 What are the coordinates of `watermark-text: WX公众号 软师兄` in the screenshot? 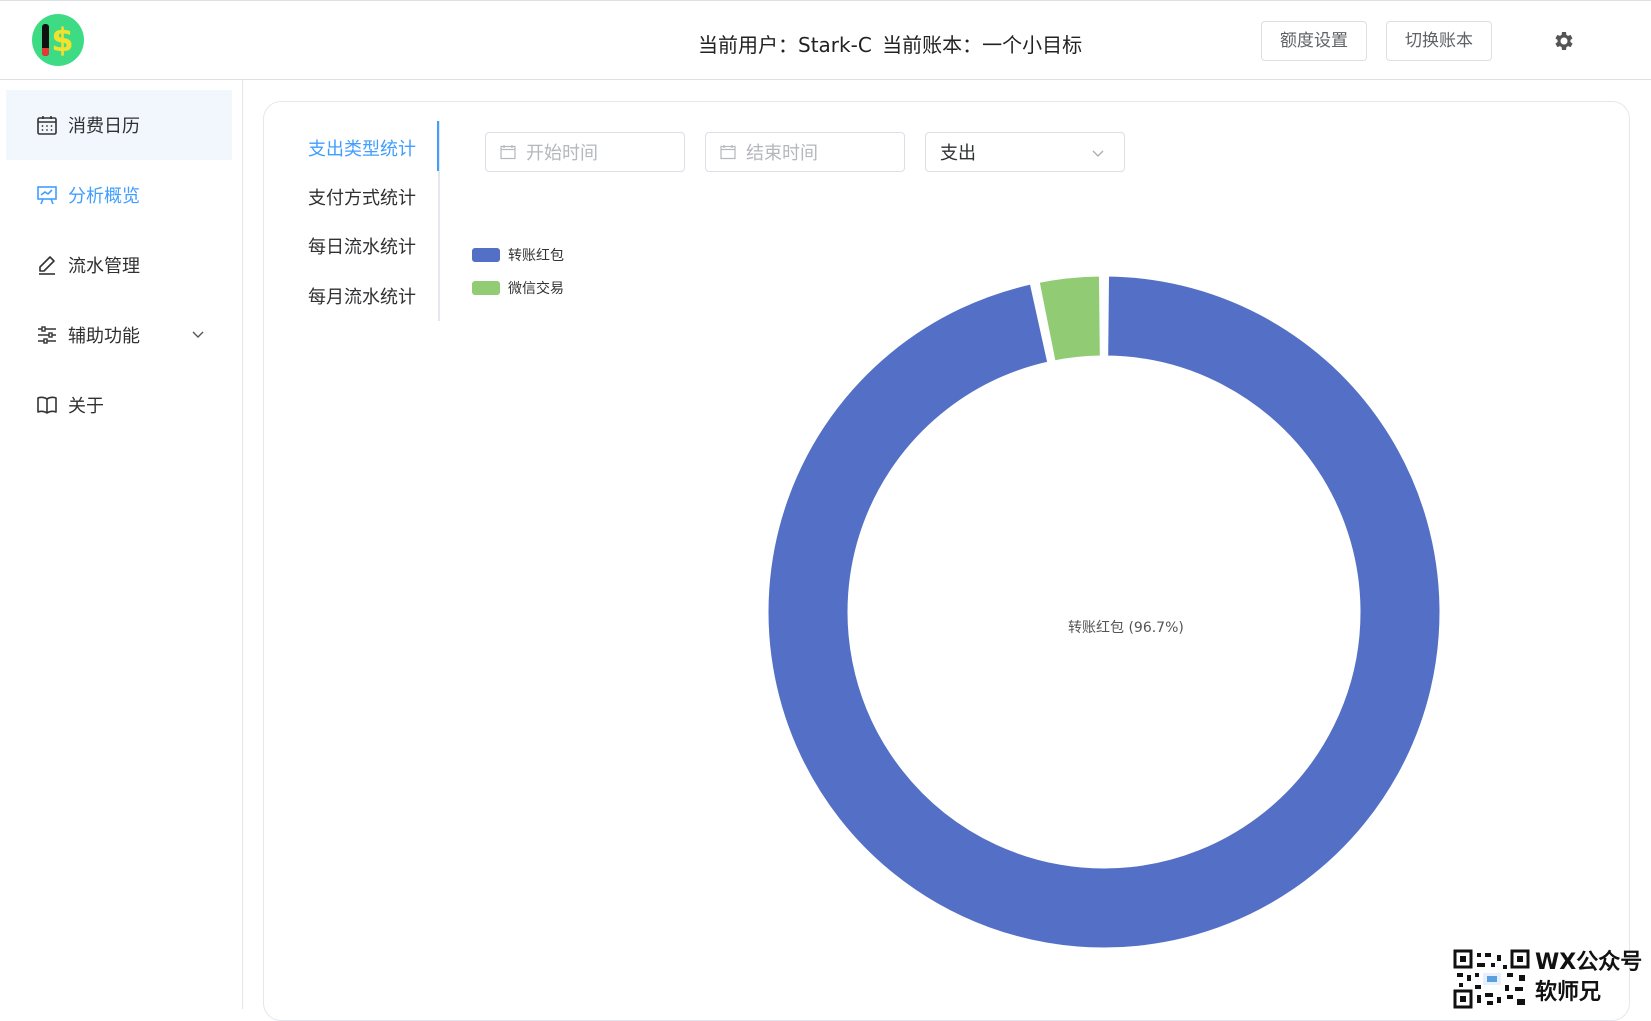 It's located at (1588, 978).